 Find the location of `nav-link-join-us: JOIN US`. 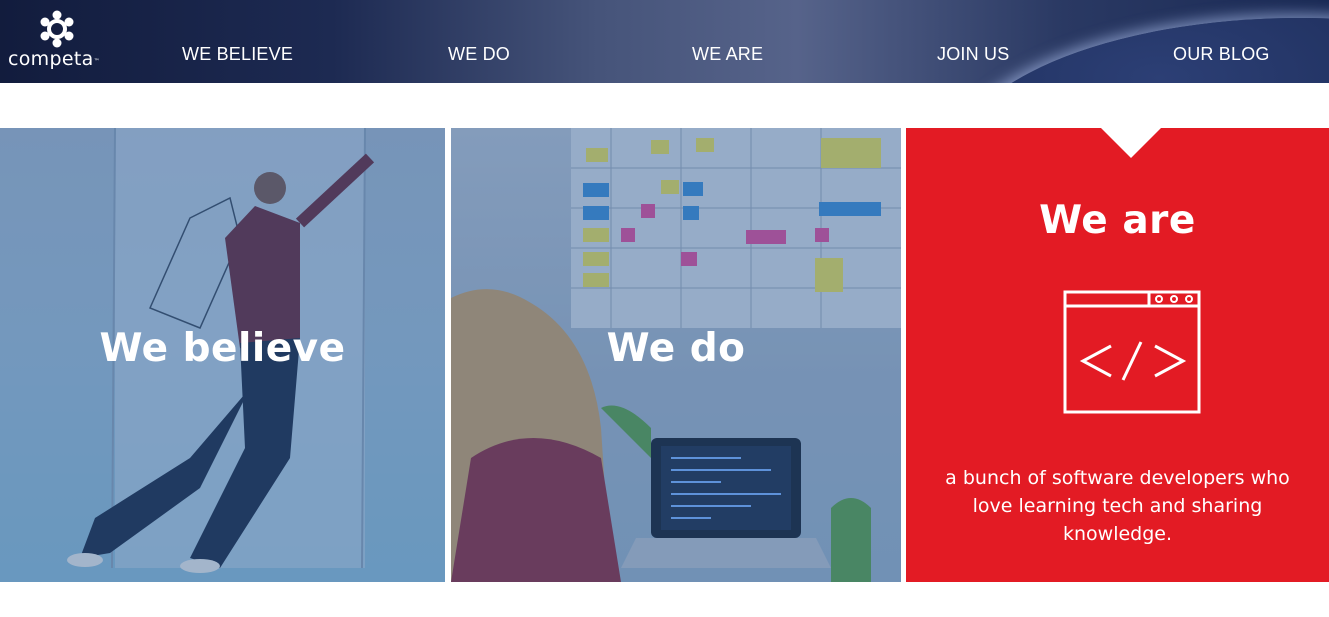

nav-link-join-us: JOIN US is located at coordinates (973, 54).